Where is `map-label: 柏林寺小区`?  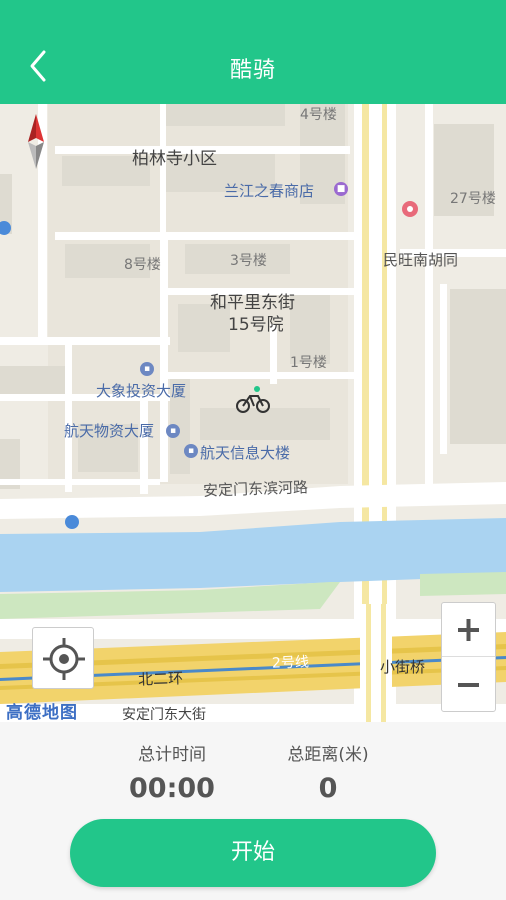
map-label: 柏林寺小区 is located at coordinates (174, 159).